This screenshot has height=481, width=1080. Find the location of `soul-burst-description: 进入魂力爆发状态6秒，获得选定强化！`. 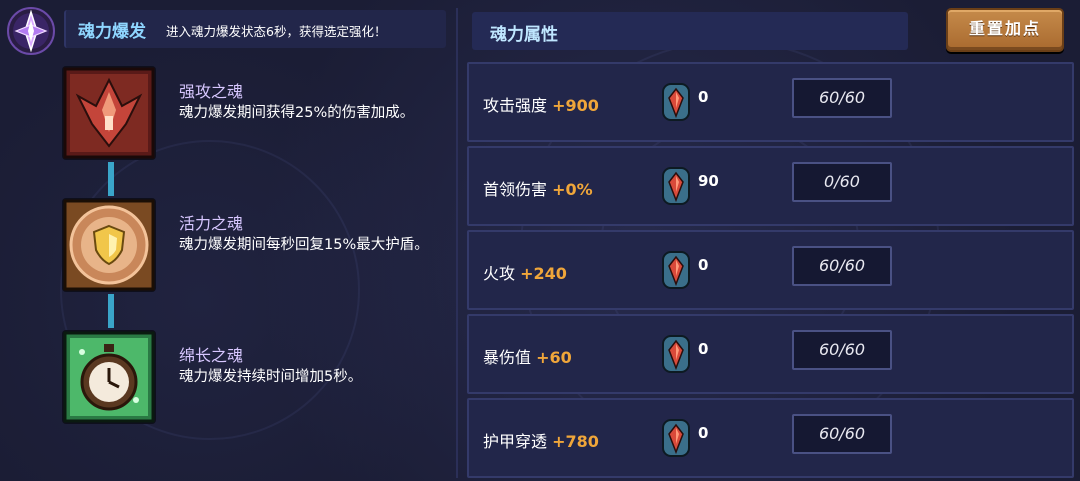

soul-burst-description: 进入魂力爆发状态6秒，获得选定强化！ is located at coordinates (276, 31).